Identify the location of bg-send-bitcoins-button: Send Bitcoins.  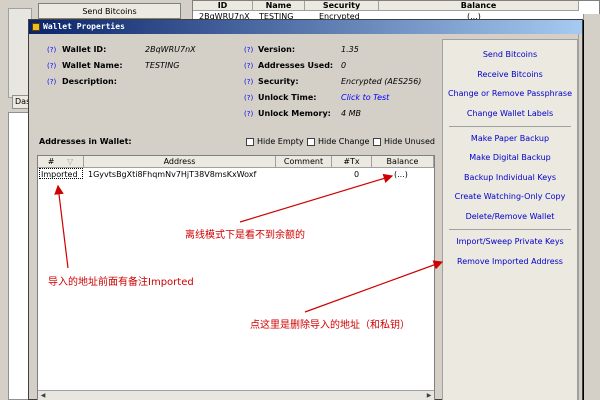
(109, 11).